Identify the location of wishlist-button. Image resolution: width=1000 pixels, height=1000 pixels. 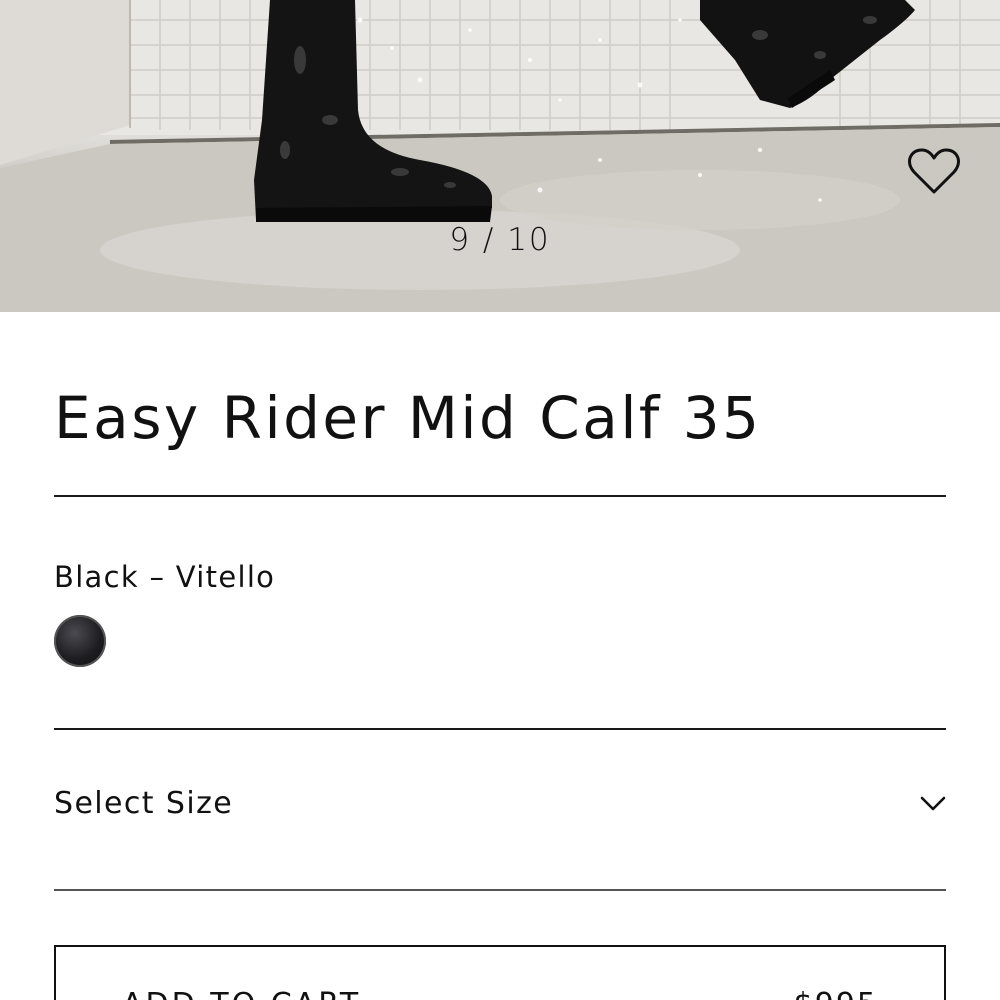
(938, 176).